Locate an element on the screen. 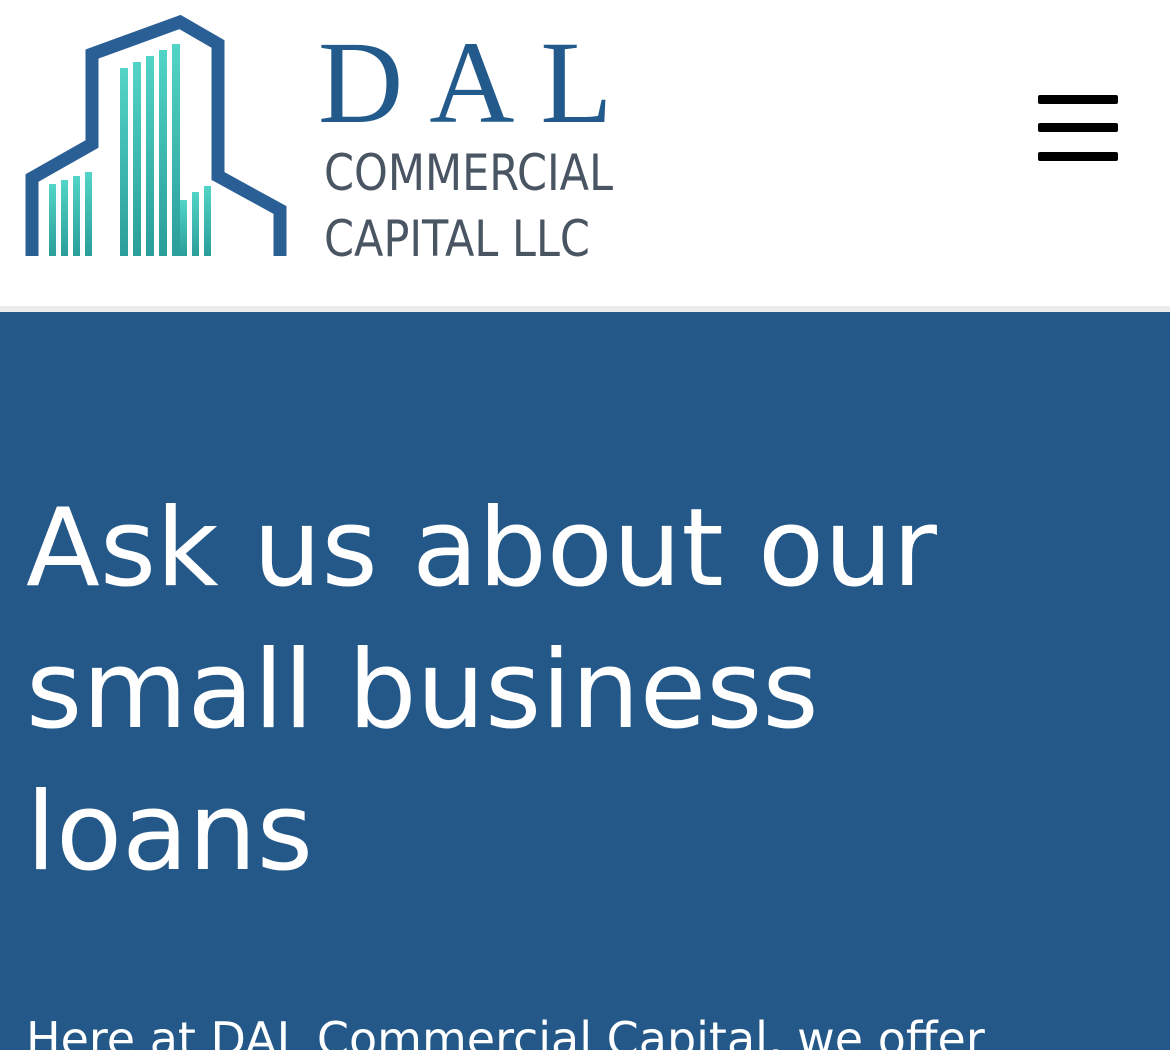 The width and height of the screenshot is (1170, 1050). hamburger-menu-icon is located at coordinates (1078, 128).